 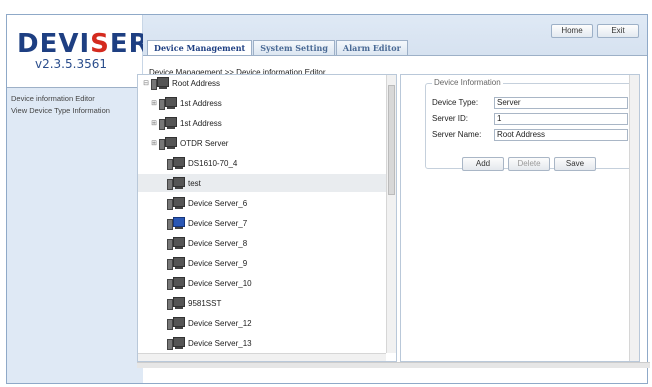 What do you see at coordinates (618, 31) in the screenshot?
I see `exit-button: Exit` at bounding box center [618, 31].